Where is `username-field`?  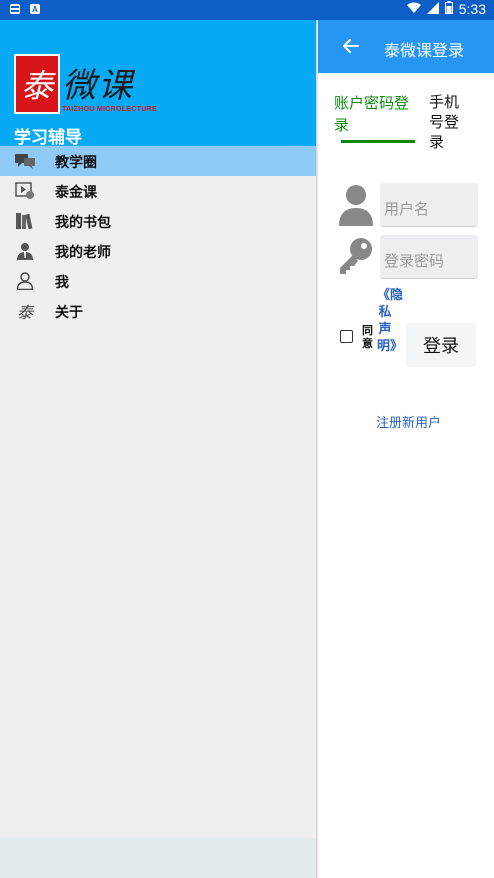 username-field is located at coordinates (429, 205).